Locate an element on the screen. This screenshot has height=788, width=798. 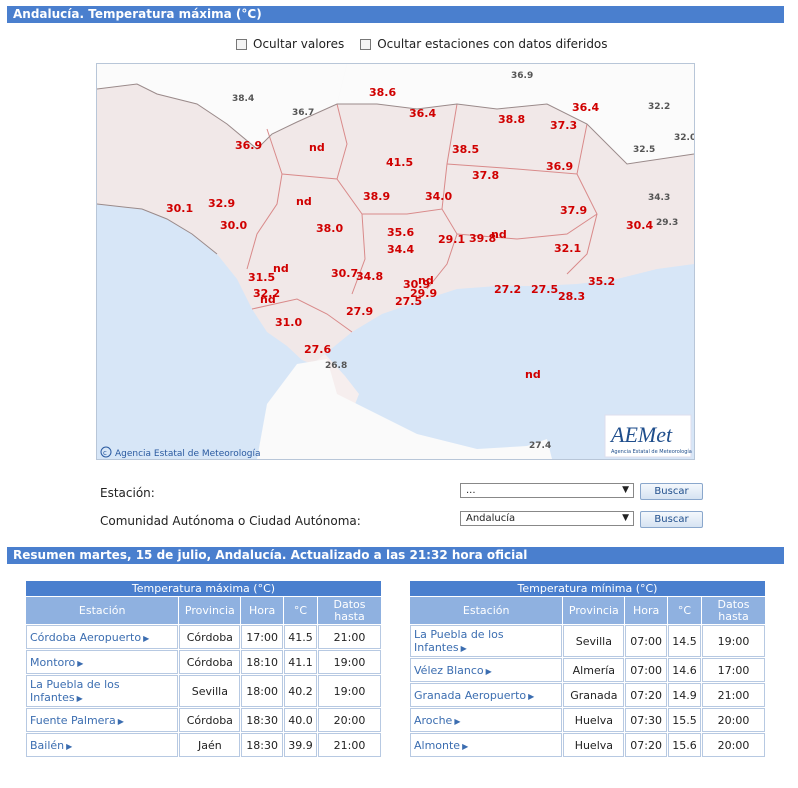
table-row: Fuente Palmera ▶ Córdoba 18:30 40.0 20:00 is located at coordinates (203, 720).